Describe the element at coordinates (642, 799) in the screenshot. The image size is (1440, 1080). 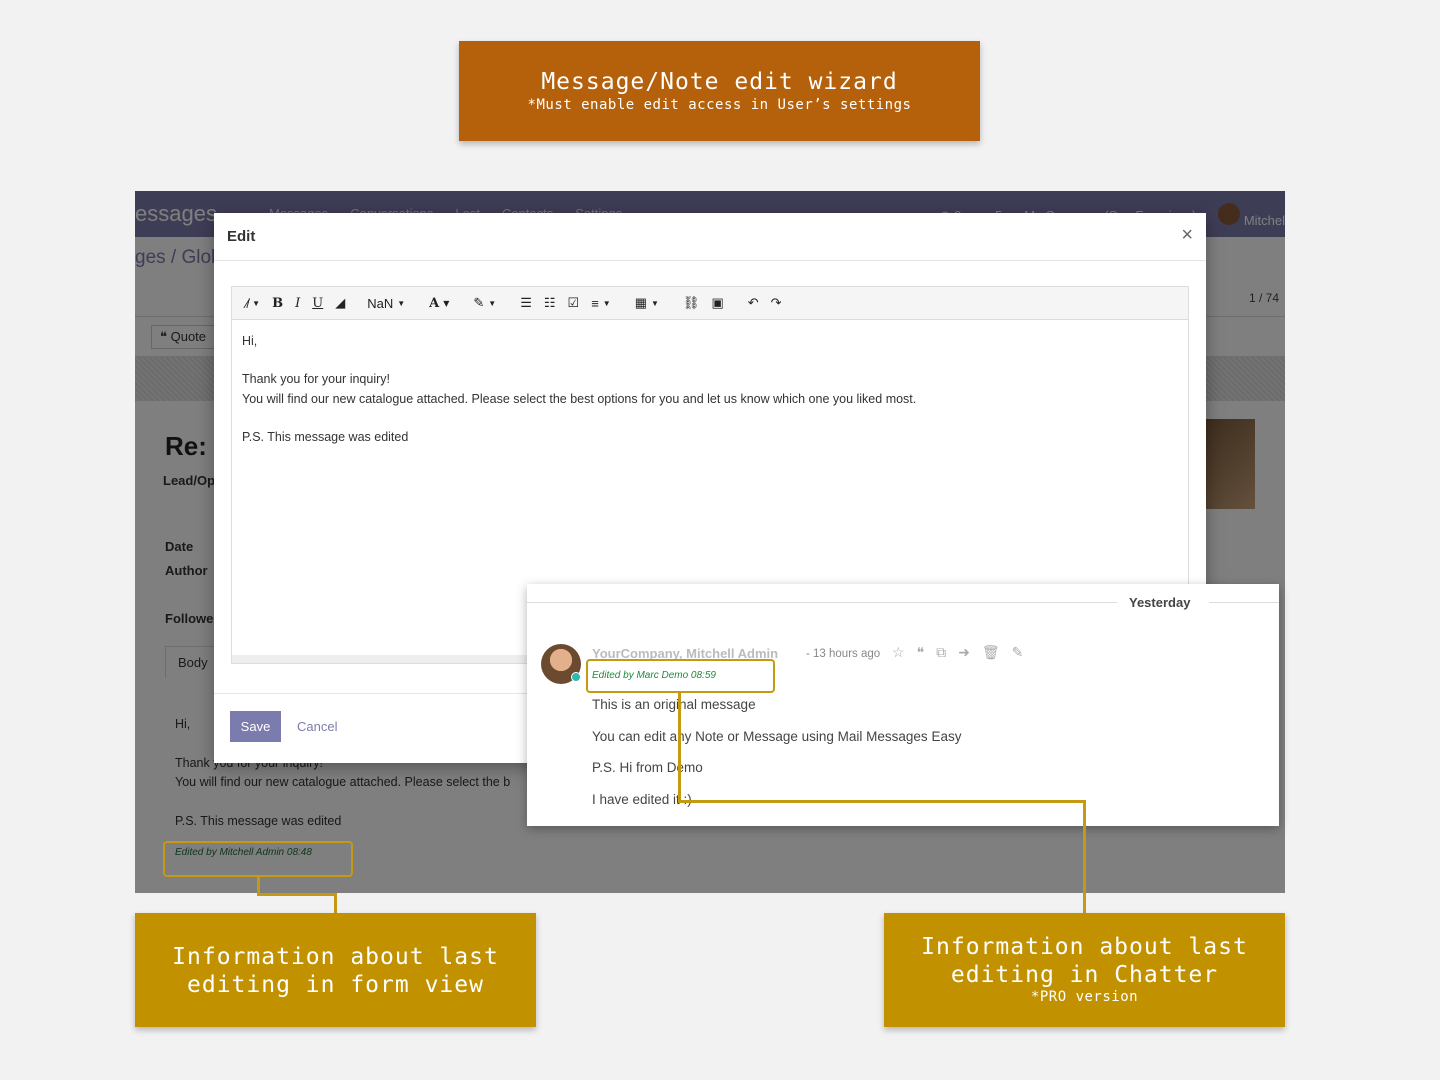
I see `message-line: I have edited it :)` at that location.